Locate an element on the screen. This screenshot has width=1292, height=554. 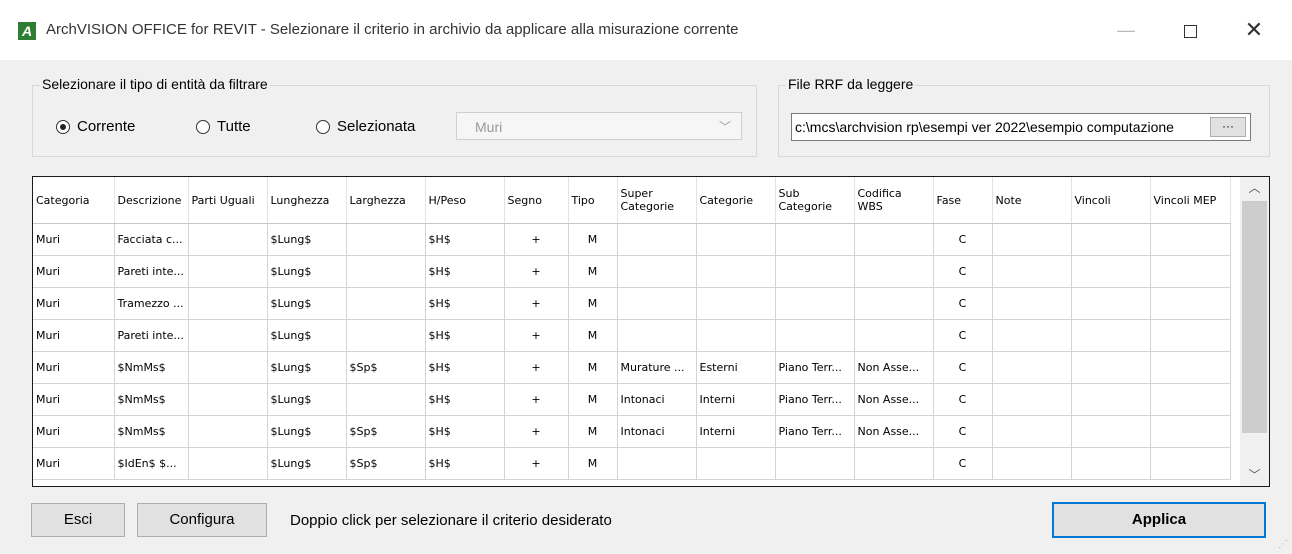
table-cell: Interni is located at coordinates (736, 399).